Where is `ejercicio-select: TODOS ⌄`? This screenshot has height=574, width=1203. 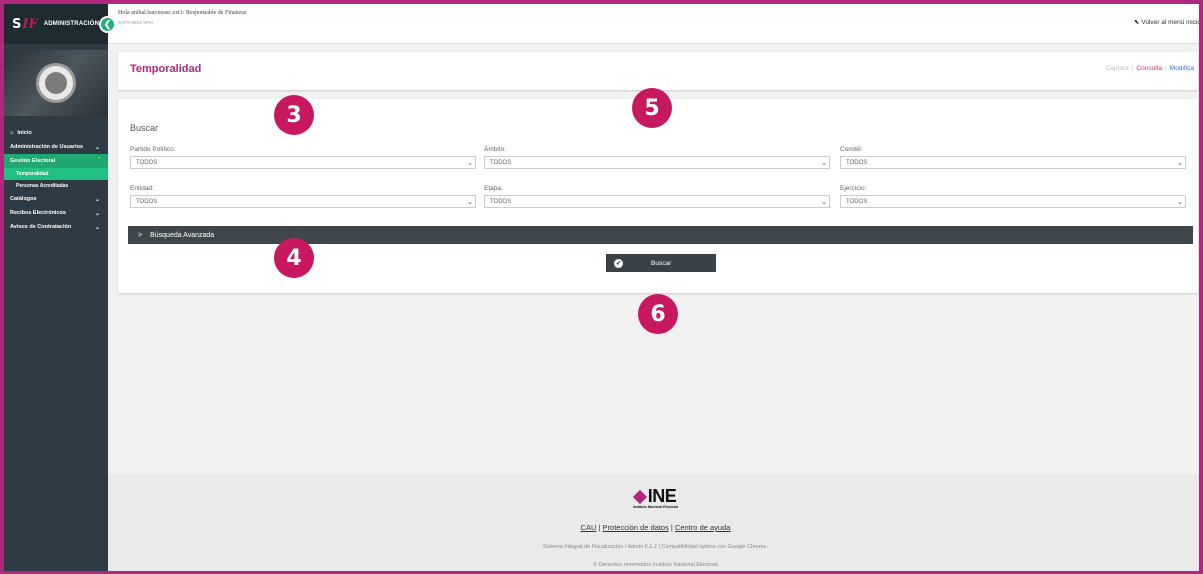 ejercicio-select: TODOS ⌄ is located at coordinates (1013, 201).